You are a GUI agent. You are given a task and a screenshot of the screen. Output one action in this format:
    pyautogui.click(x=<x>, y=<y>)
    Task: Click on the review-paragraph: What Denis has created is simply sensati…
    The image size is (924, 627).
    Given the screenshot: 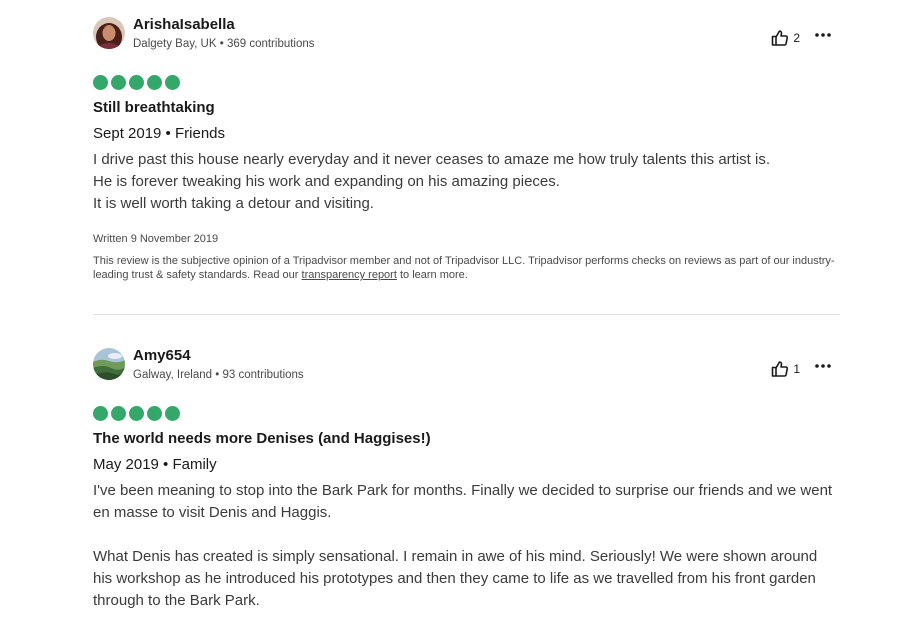 What is the action you would take?
    pyautogui.click(x=455, y=578)
    